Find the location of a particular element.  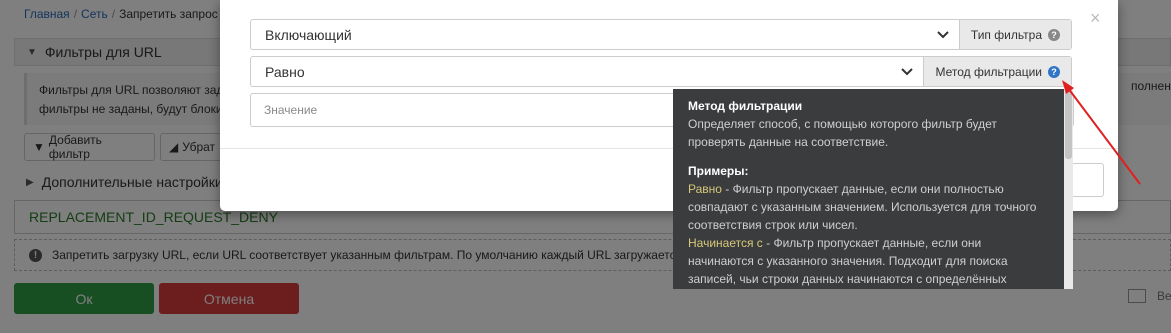

filter-type-addon: Тип фильтра ? is located at coordinates (1014, 34).